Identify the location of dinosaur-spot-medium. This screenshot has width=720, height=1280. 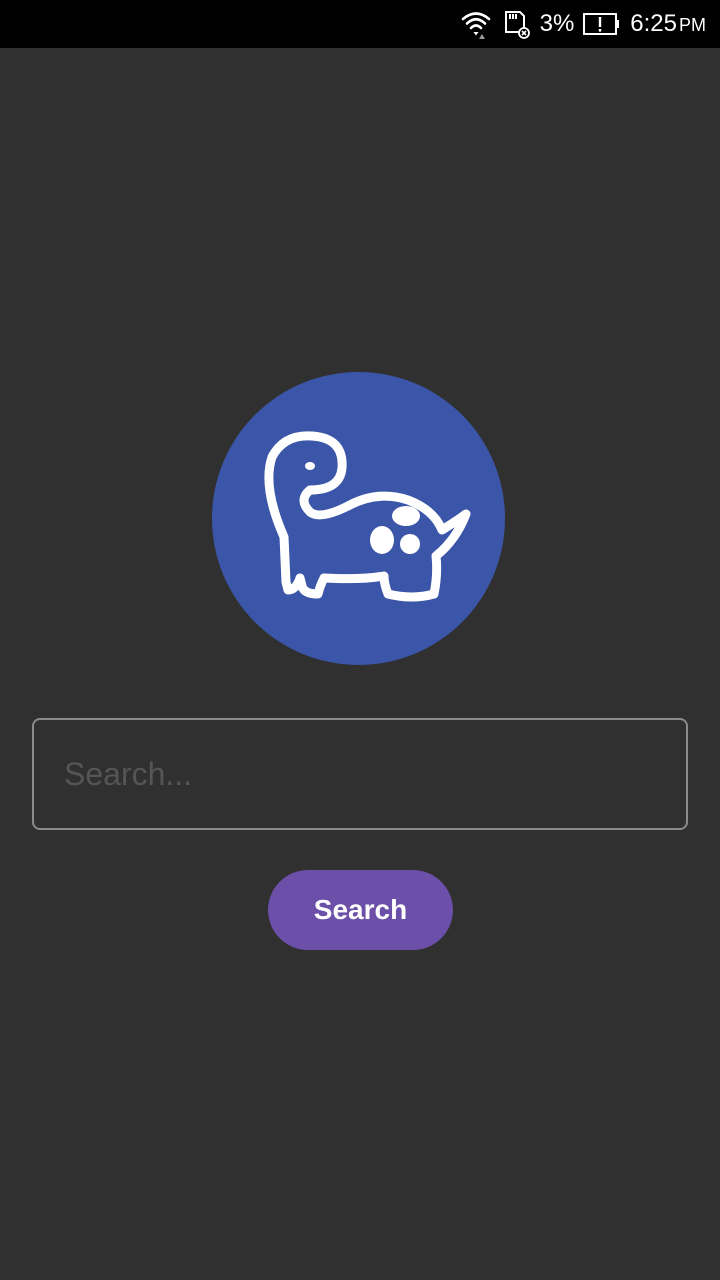
(410, 544).